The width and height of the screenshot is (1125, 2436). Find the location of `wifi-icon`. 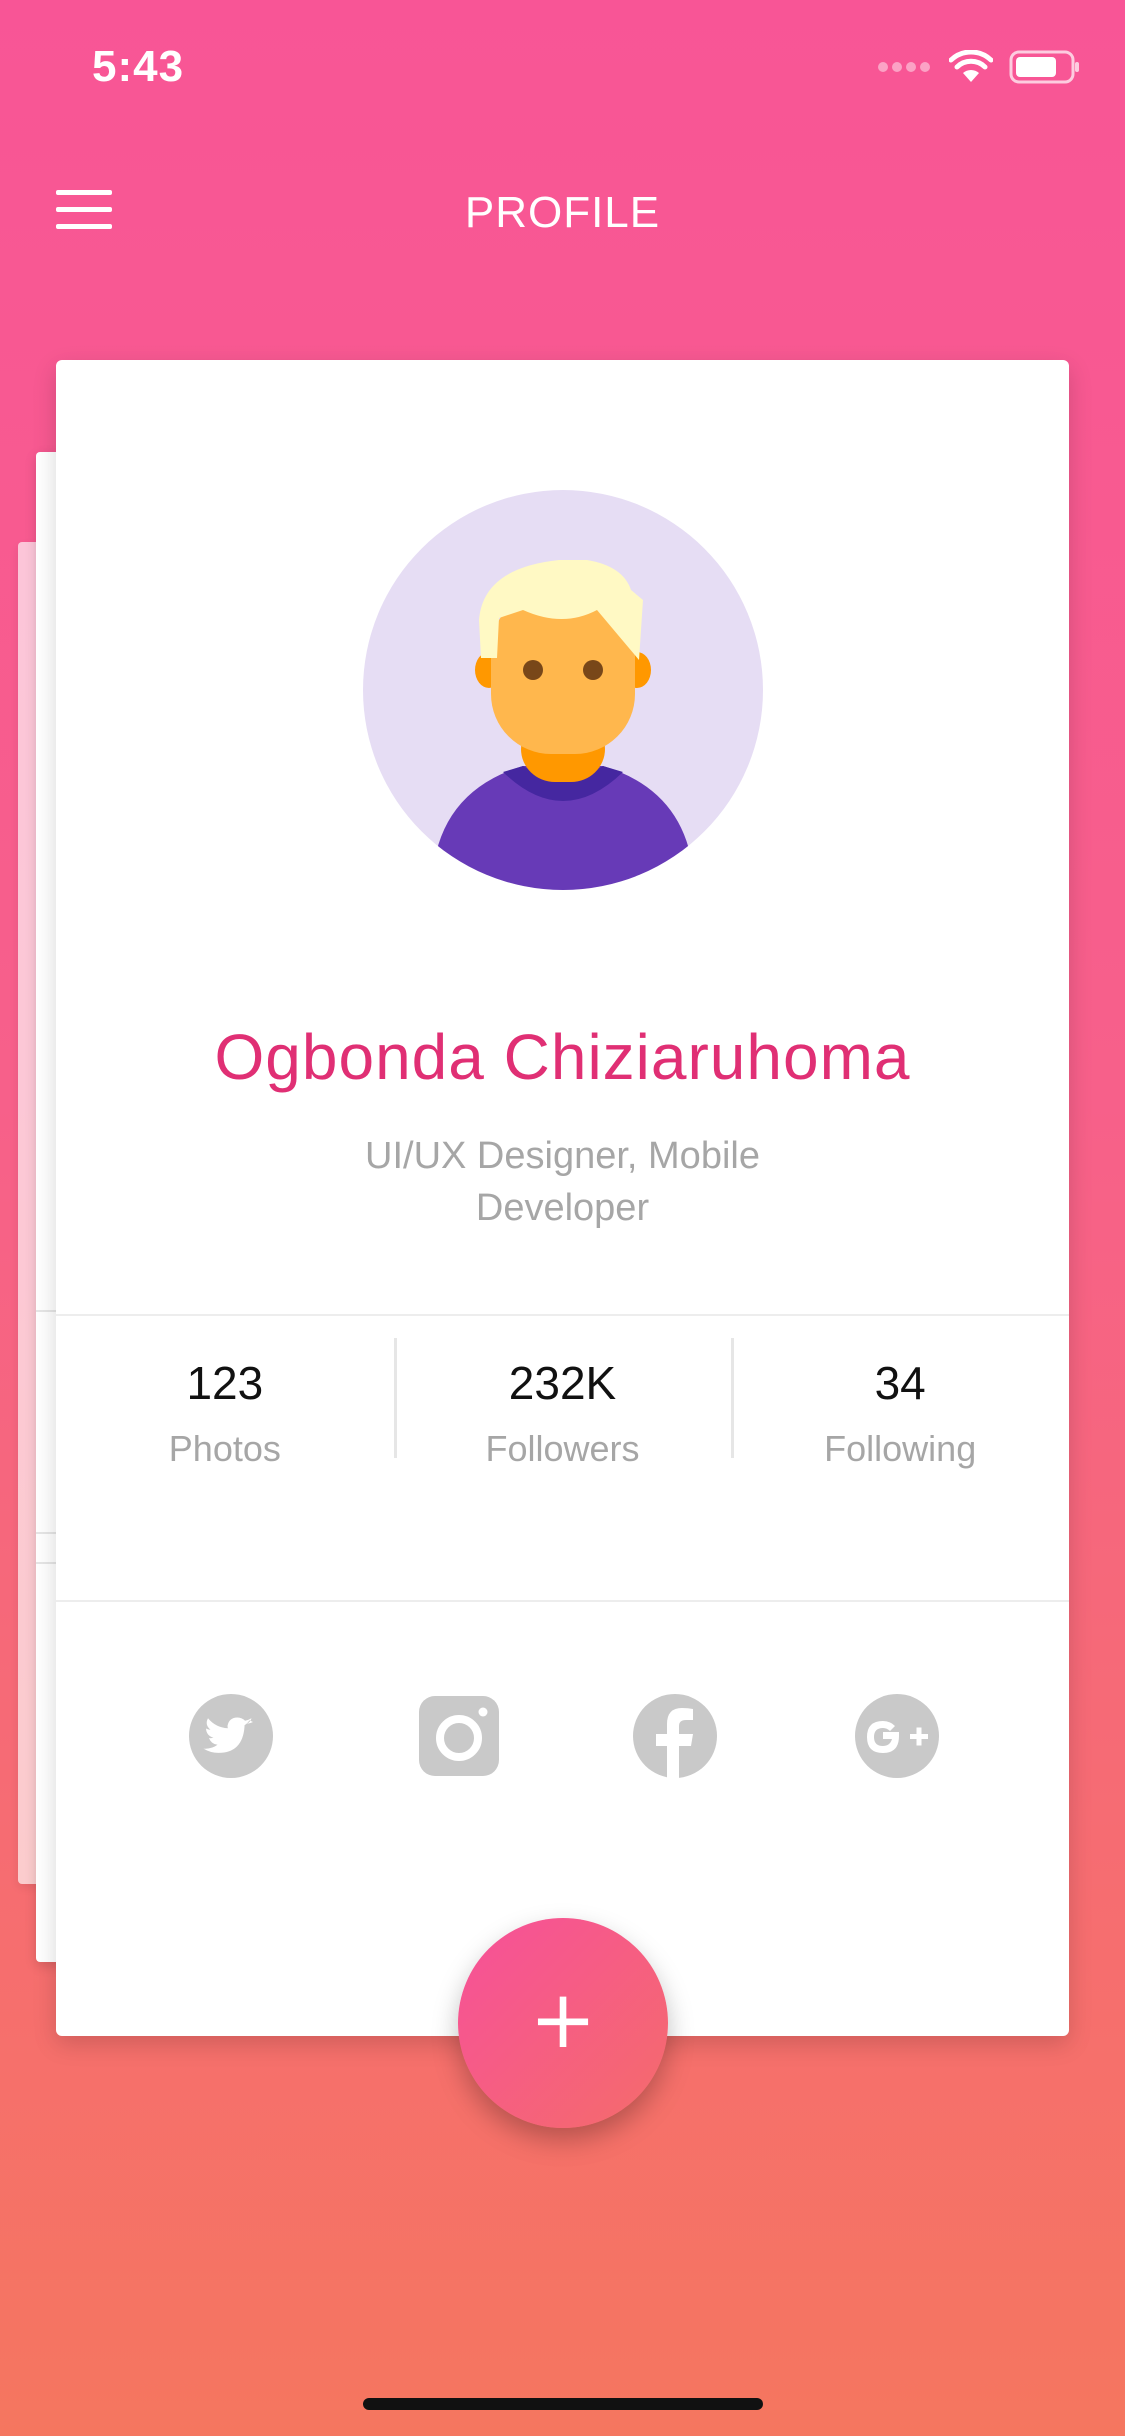

wifi-icon is located at coordinates (971, 66).